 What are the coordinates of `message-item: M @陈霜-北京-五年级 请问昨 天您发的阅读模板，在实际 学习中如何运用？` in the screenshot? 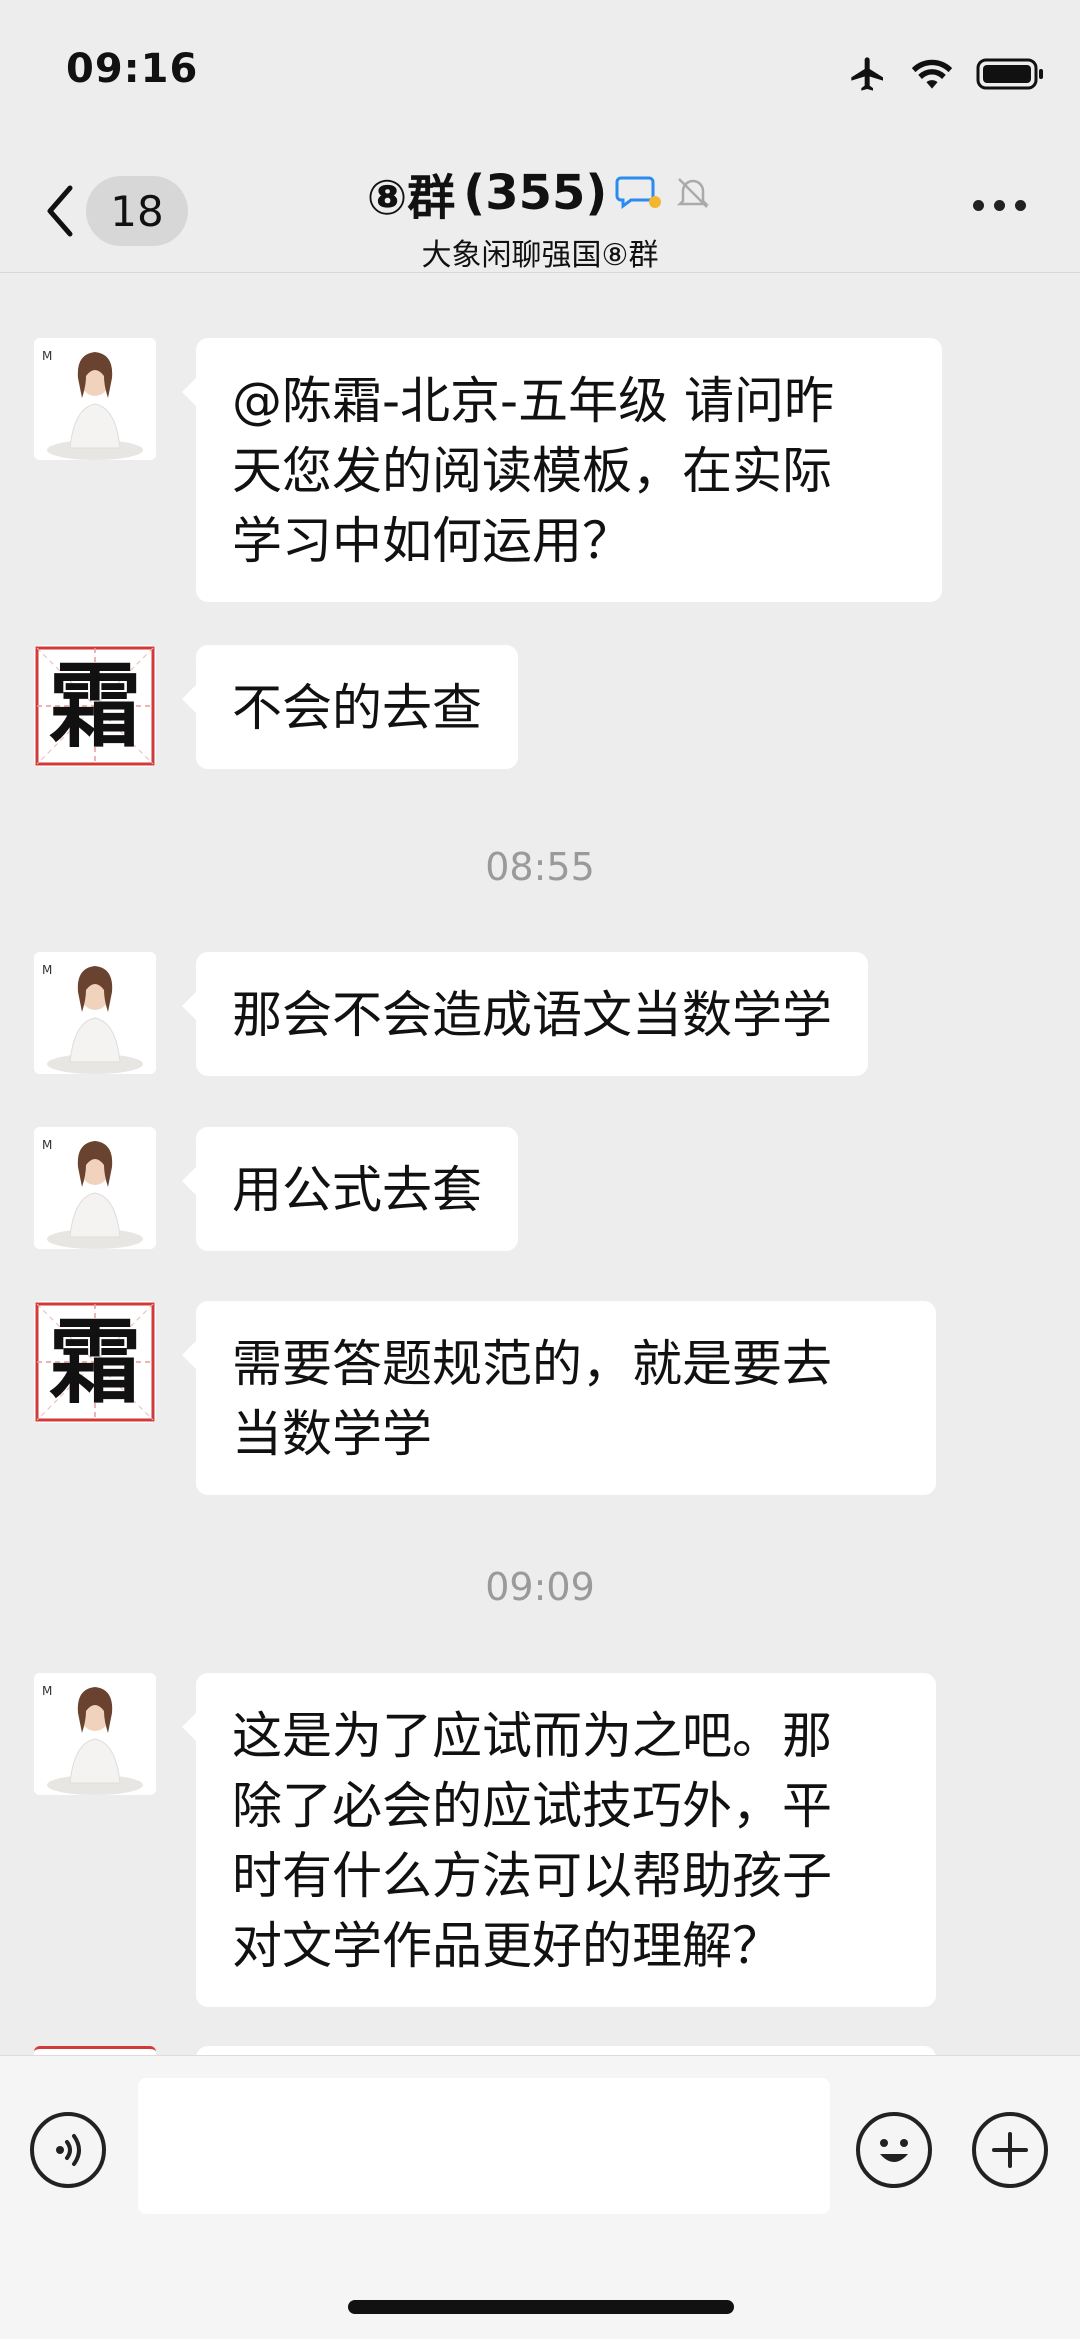 It's located at (488, 470).